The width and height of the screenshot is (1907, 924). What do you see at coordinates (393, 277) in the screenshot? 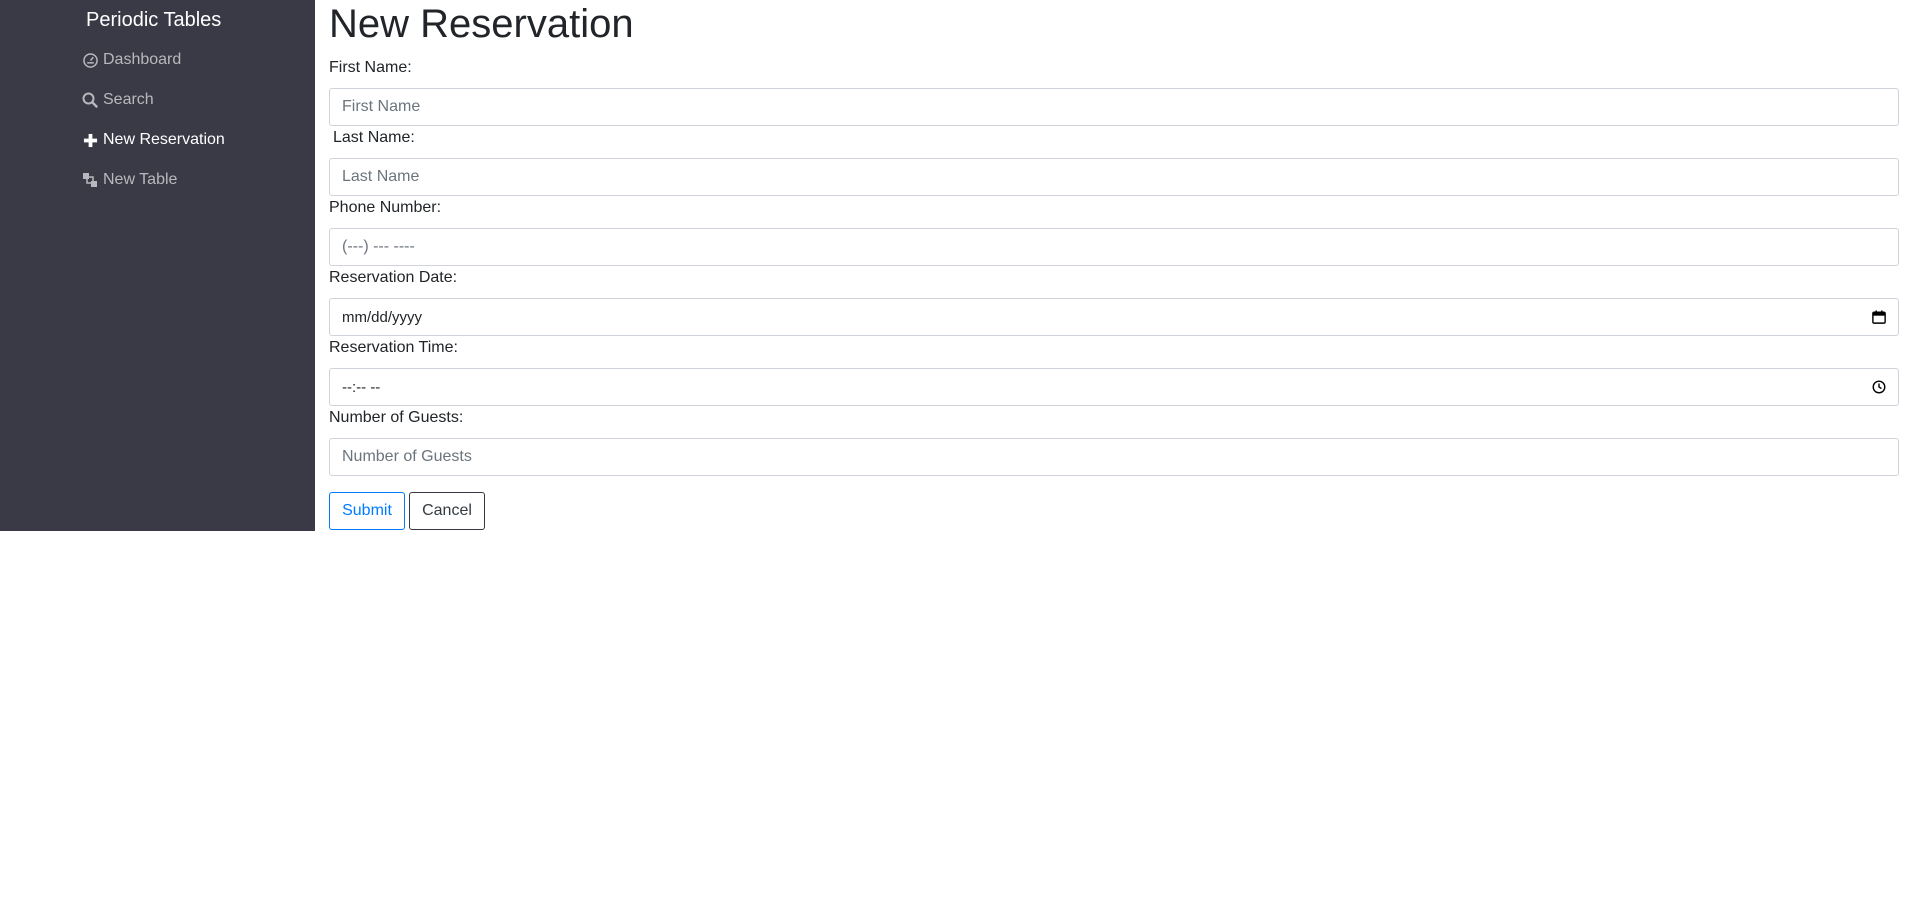
I see `reservation-date-label: Reservation Date:` at bounding box center [393, 277].